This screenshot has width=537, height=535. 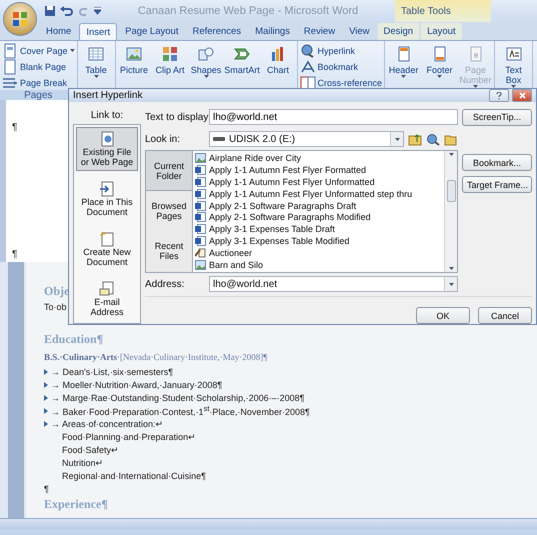 What do you see at coordinates (443, 11) in the screenshot?
I see `contextual-tab-label: Table Tools` at bounding box center [443, 11].